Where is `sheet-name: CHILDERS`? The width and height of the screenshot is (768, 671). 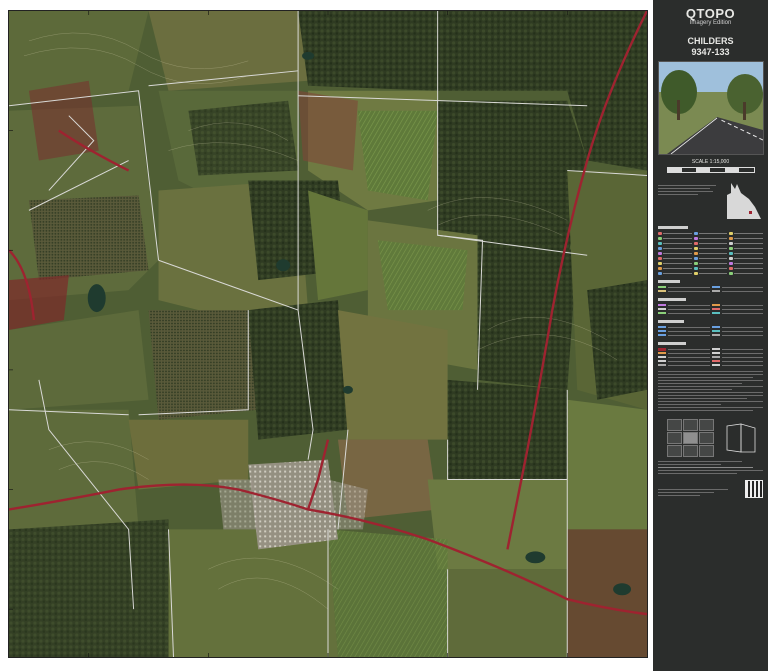
sheet-name: CHILDERS is located at coordinates (710, 41).